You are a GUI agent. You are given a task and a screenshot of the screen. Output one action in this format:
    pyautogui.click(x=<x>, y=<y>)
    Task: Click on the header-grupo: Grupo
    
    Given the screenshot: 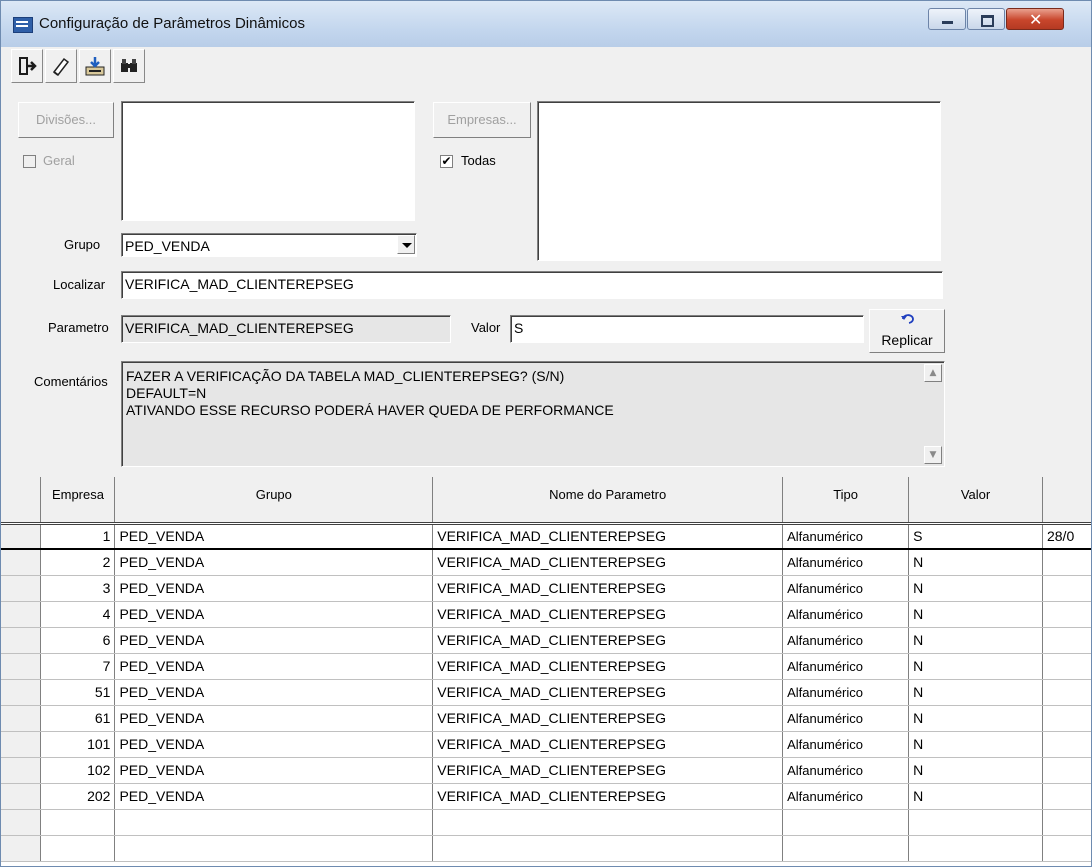 What is the action you would take?
    pyautogui.click(x=274, y=501)
    